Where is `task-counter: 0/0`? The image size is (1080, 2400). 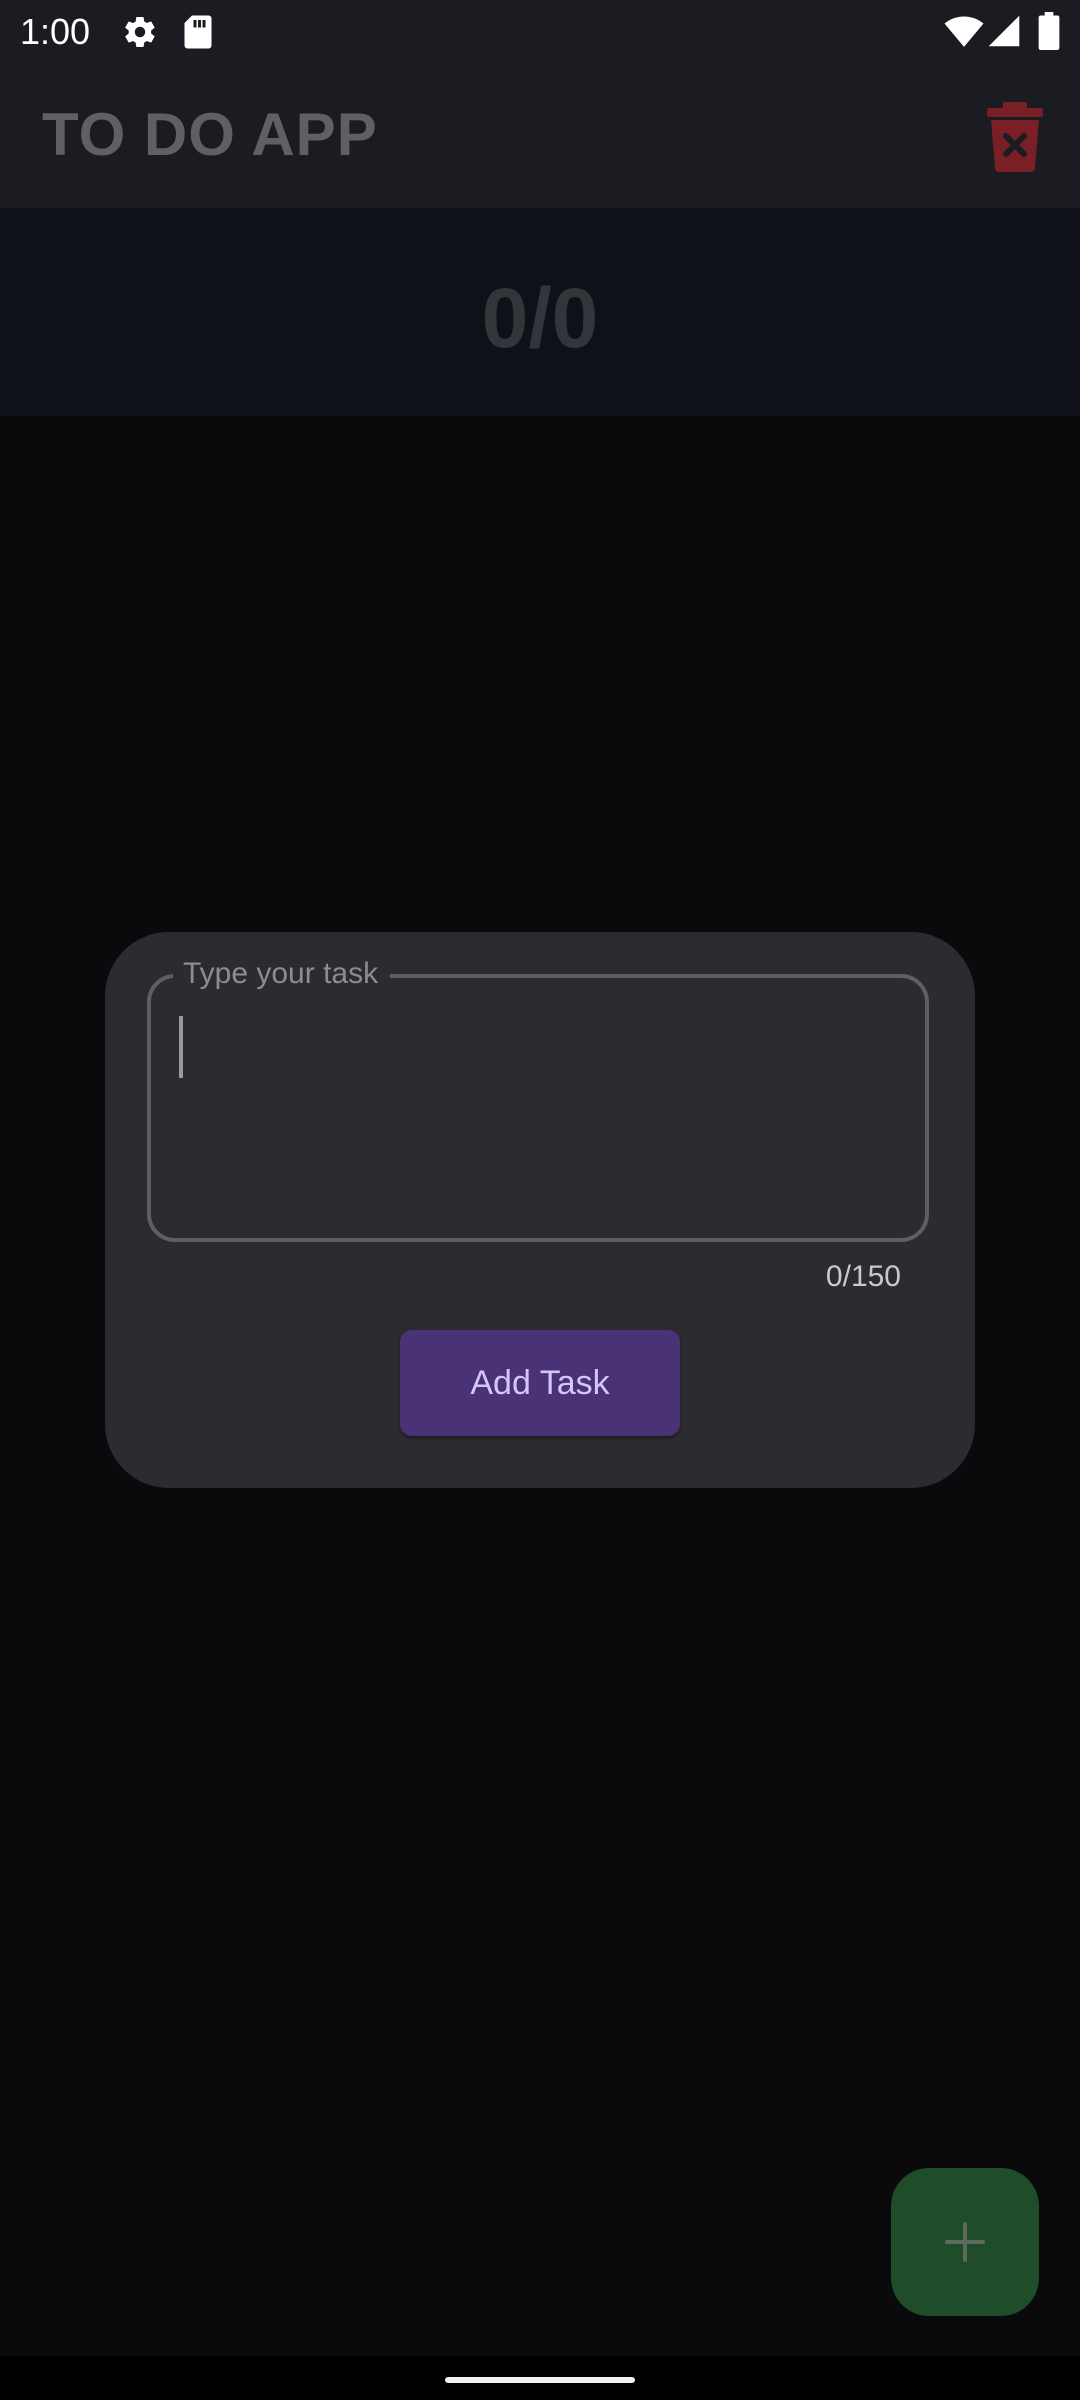
task-counter: 0/0 is located at coordinates (540, 318).